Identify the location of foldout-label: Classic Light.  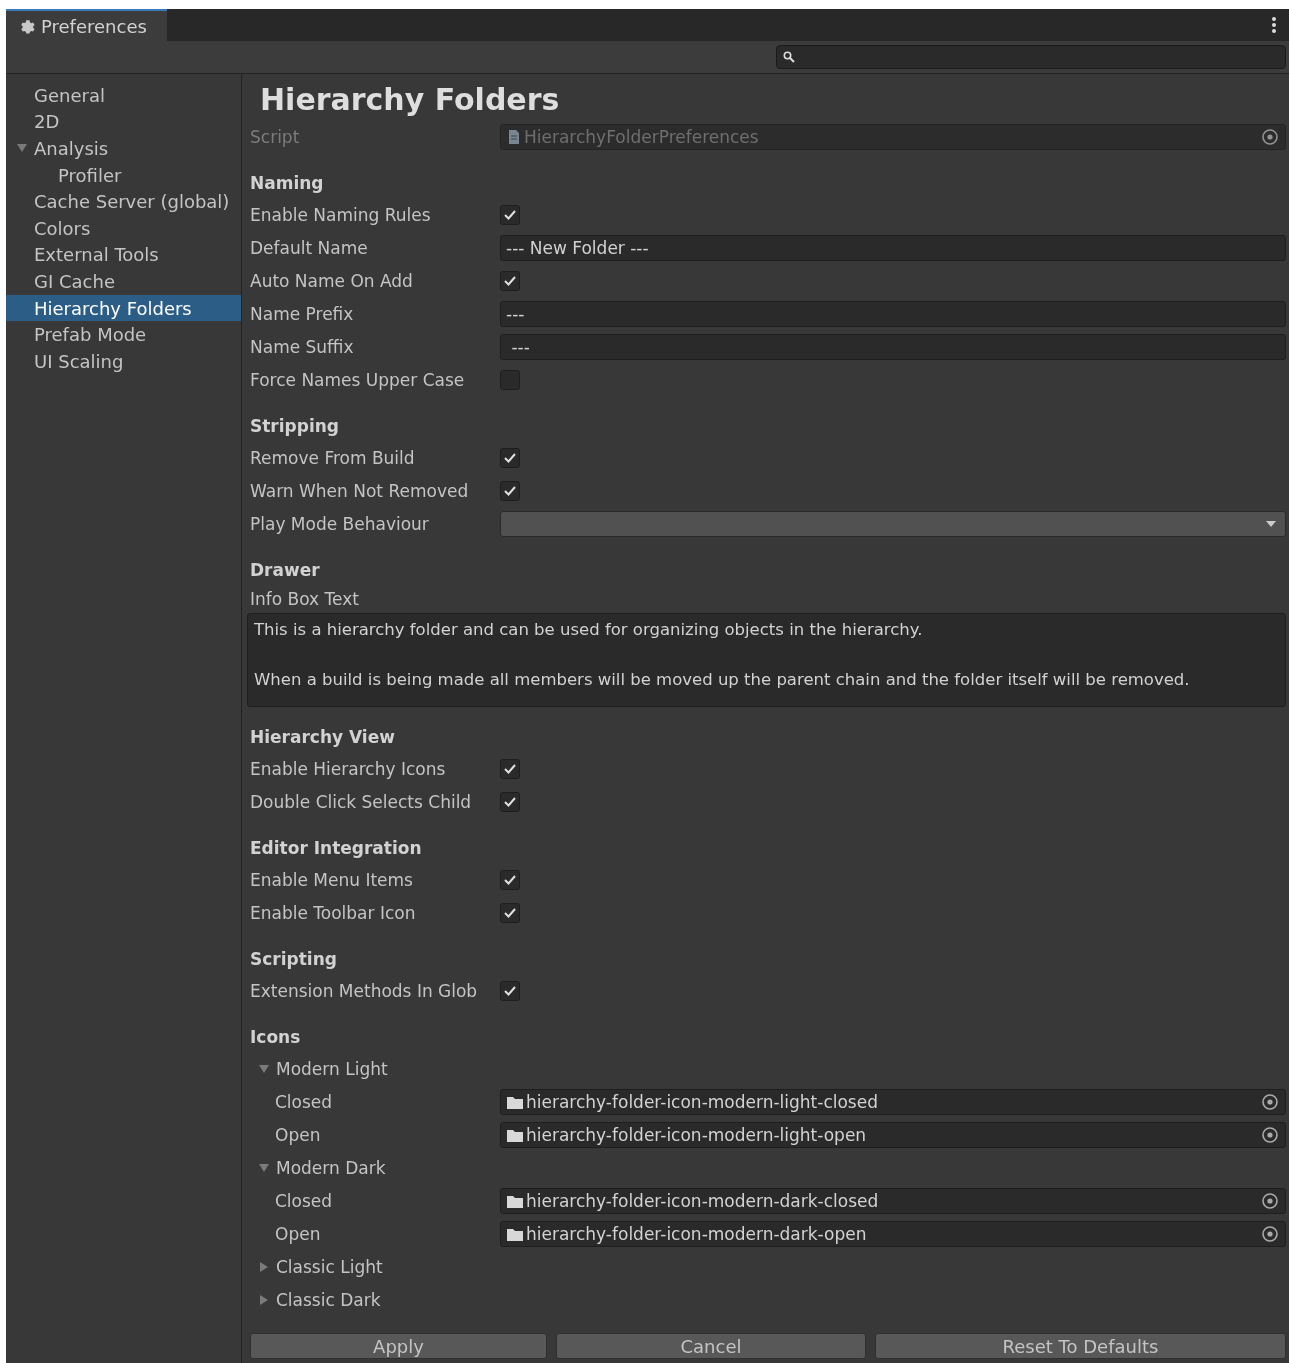
(401, 1266).